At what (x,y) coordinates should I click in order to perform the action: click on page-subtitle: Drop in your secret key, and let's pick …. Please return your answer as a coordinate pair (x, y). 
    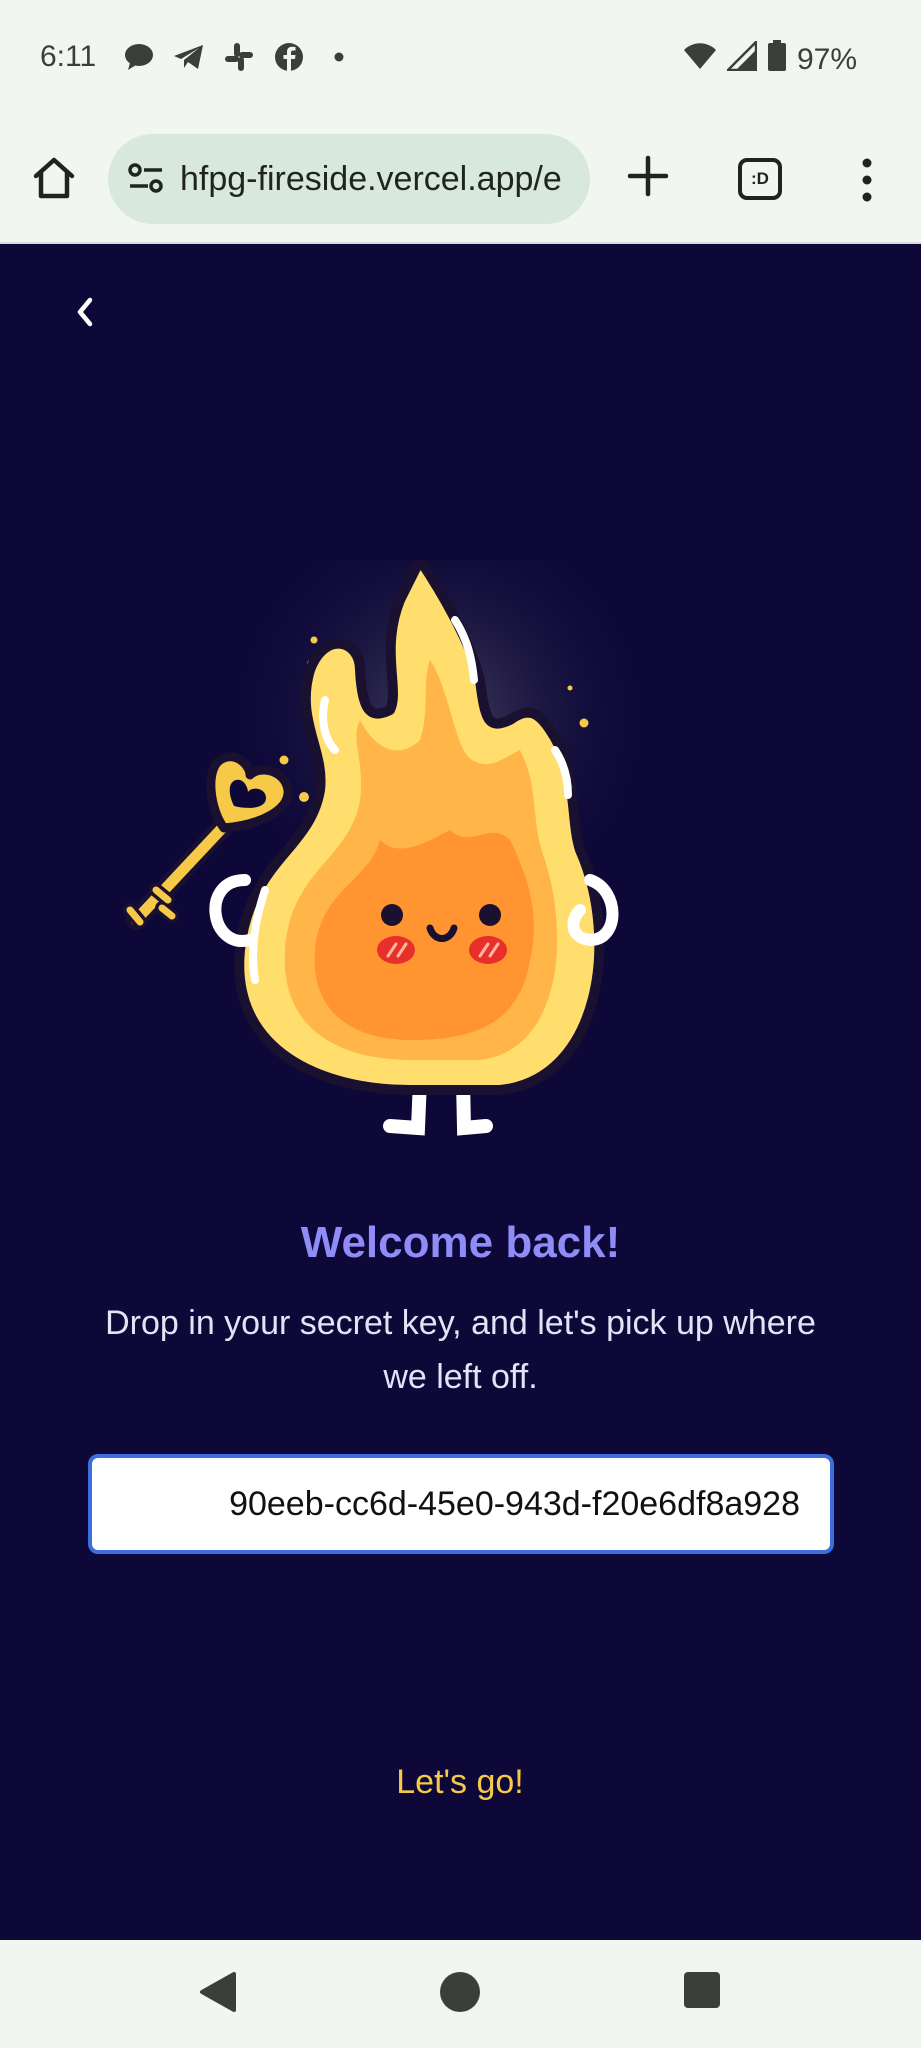
    Looking at the image, I should click on (460, 1350).